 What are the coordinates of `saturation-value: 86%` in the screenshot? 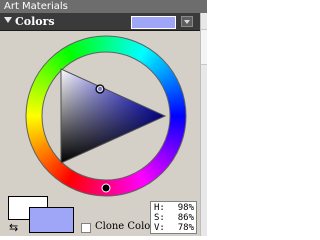 It's located at (185, 218).